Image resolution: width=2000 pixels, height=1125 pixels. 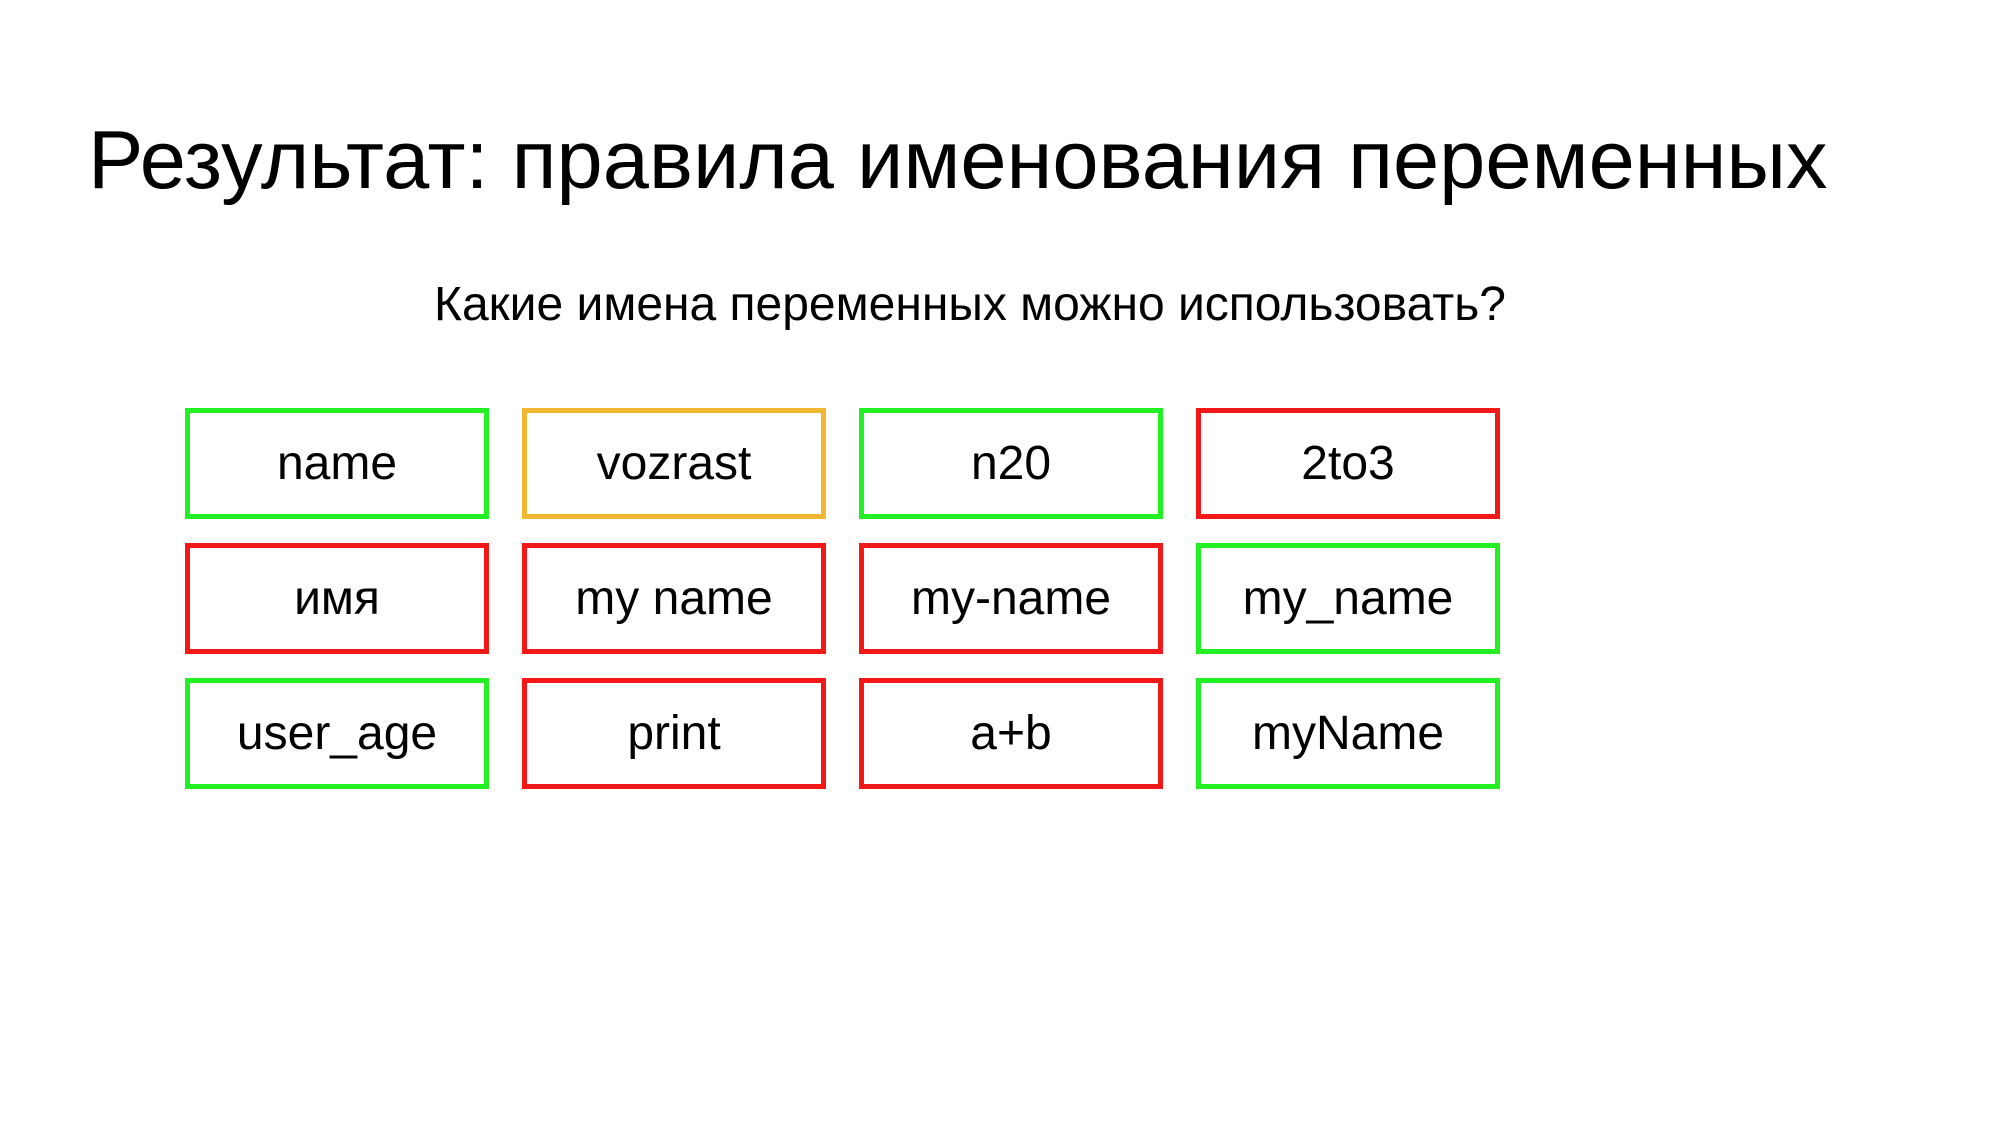 I want to click on variable-card-my-name-underscore: my_name, so click(x=1348, y=598).